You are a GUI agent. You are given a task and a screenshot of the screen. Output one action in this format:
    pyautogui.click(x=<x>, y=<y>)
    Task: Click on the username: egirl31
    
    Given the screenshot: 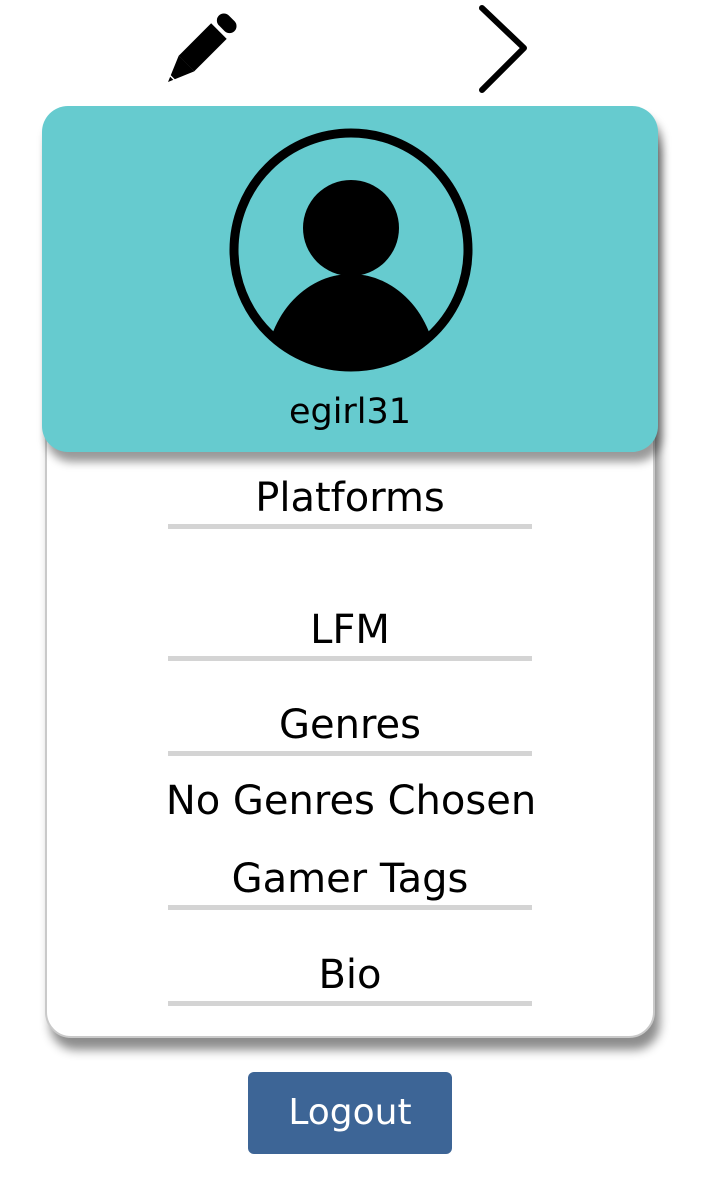 What is the action you would take?
    pyautogui.click(x=350, y=412)
    